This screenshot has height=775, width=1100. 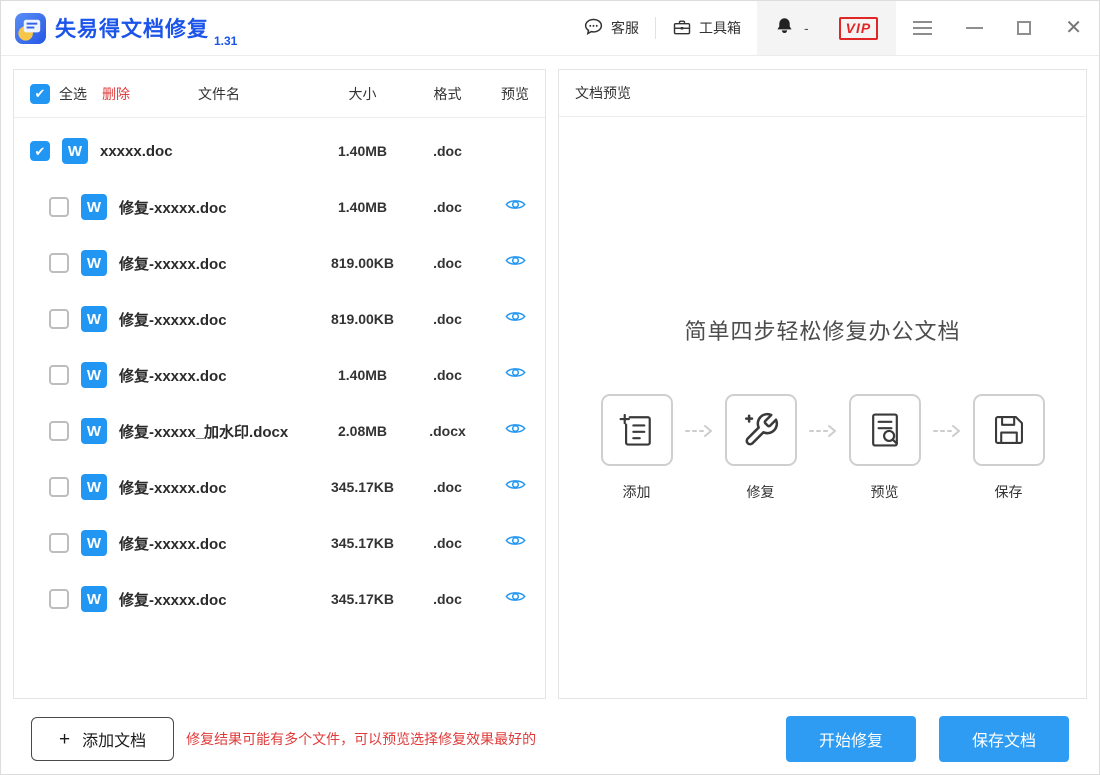 What do you see at coordinates (447, 431) in the screenshot?
I see `file-format: .docx` at bounding box center [447, 431].